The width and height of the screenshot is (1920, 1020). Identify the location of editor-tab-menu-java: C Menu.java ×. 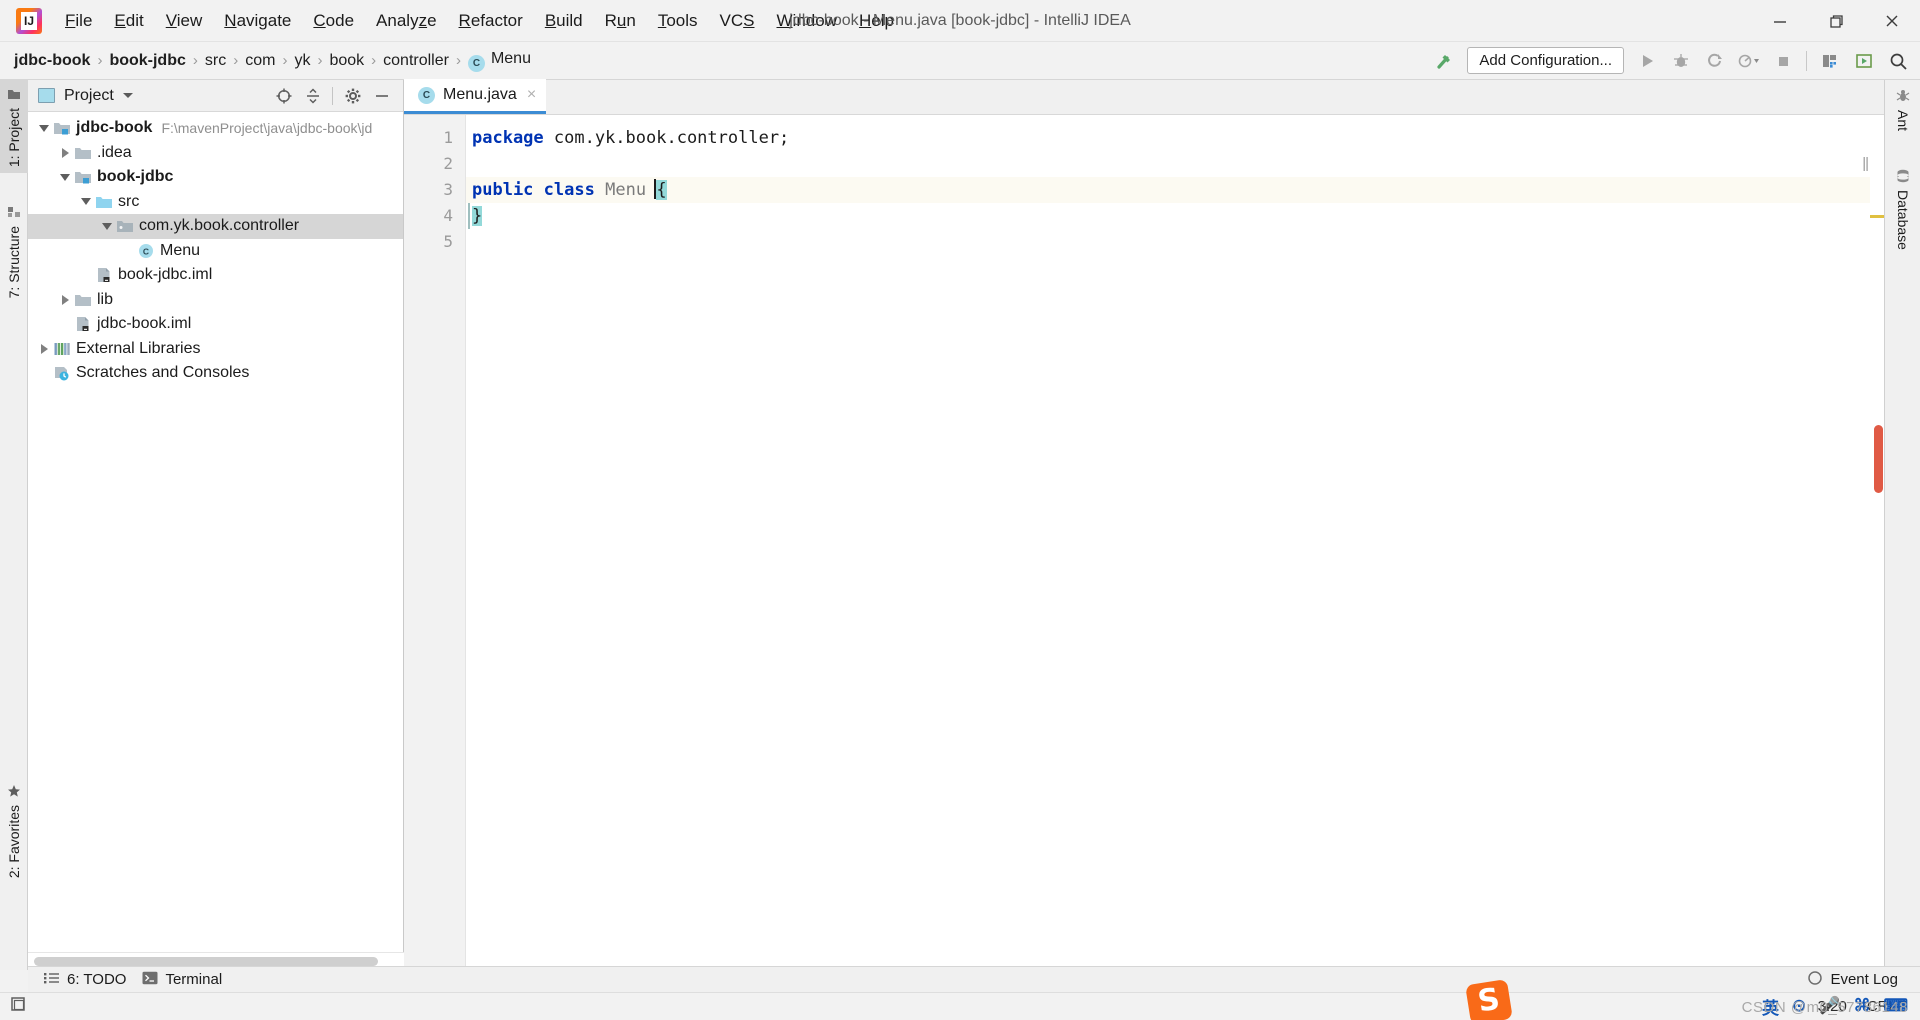
(475, 96).